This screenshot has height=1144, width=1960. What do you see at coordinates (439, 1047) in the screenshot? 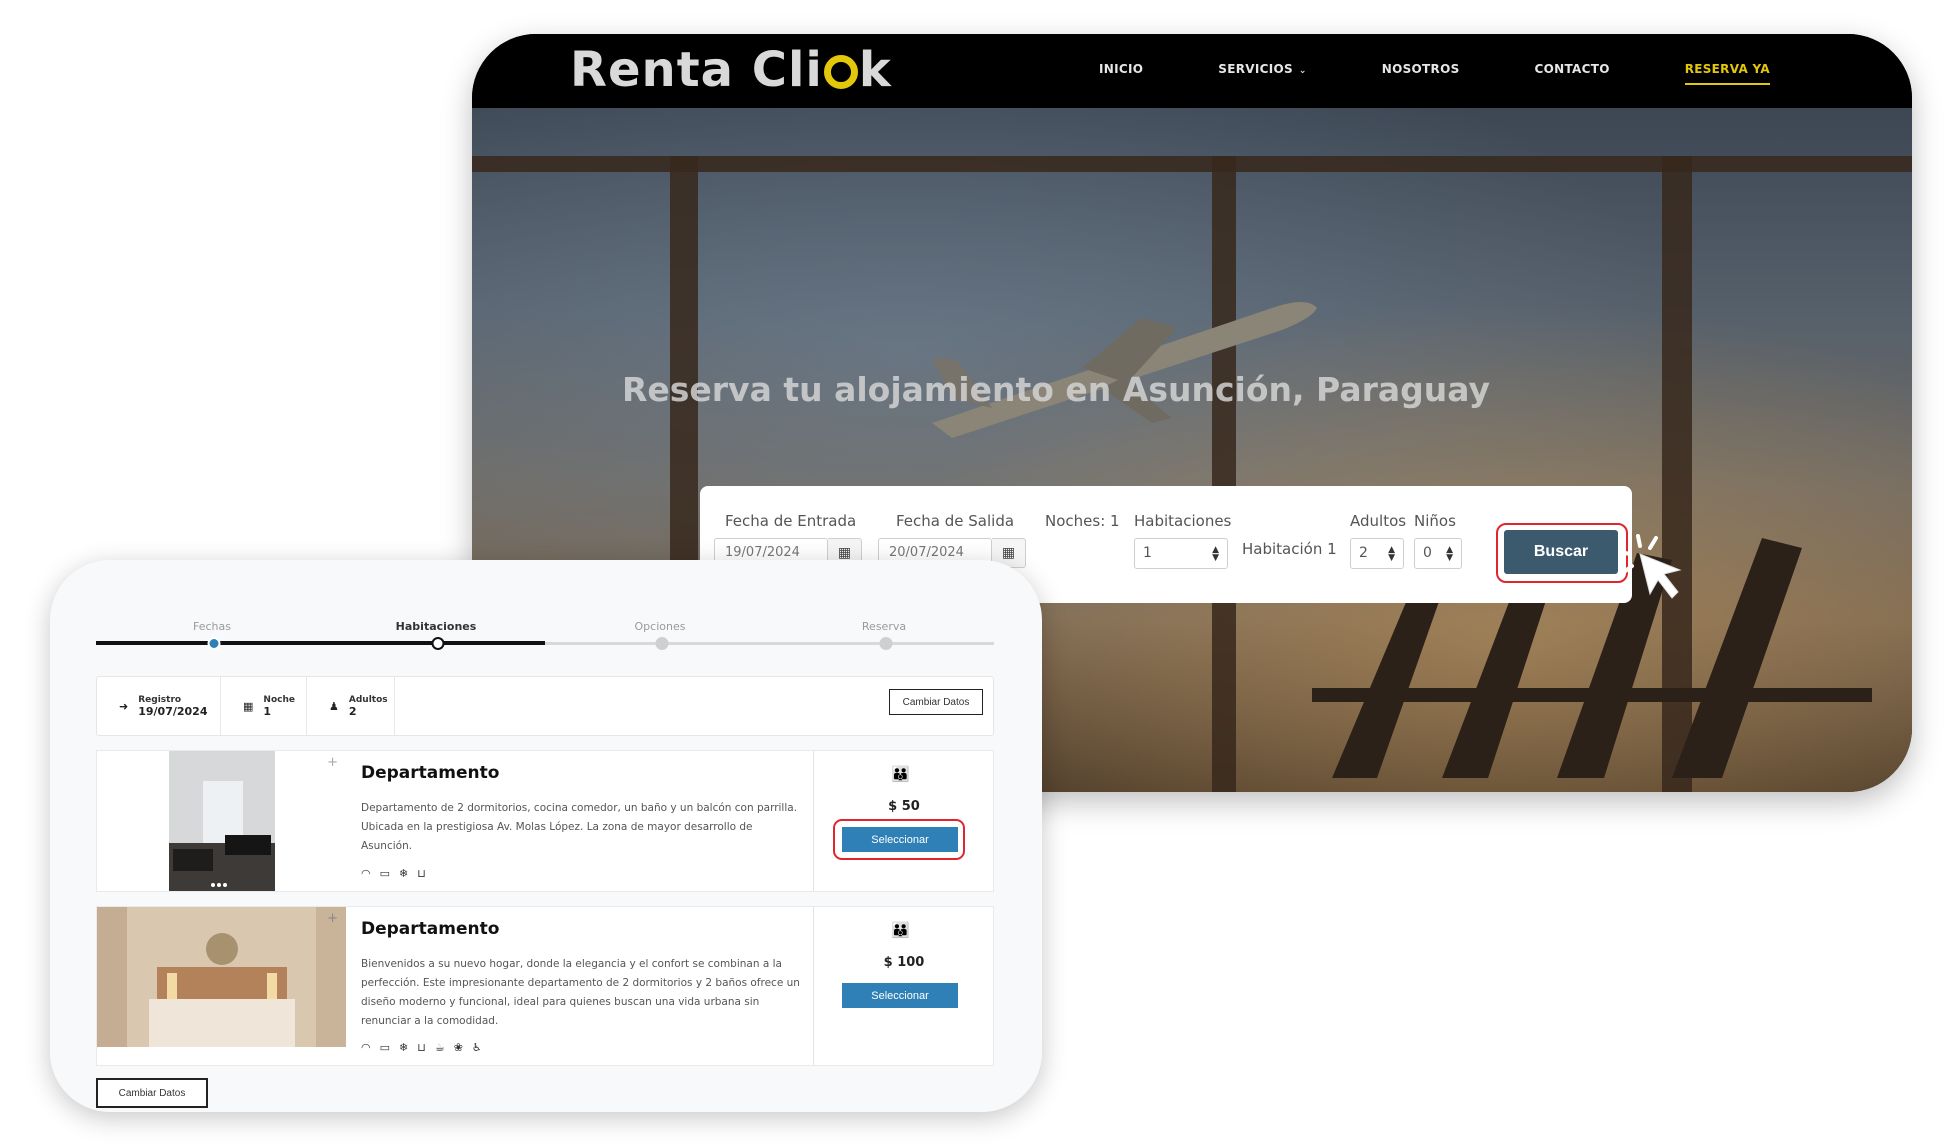
I see `coffee-icon: ☕` at bounding box center [439, 1047].